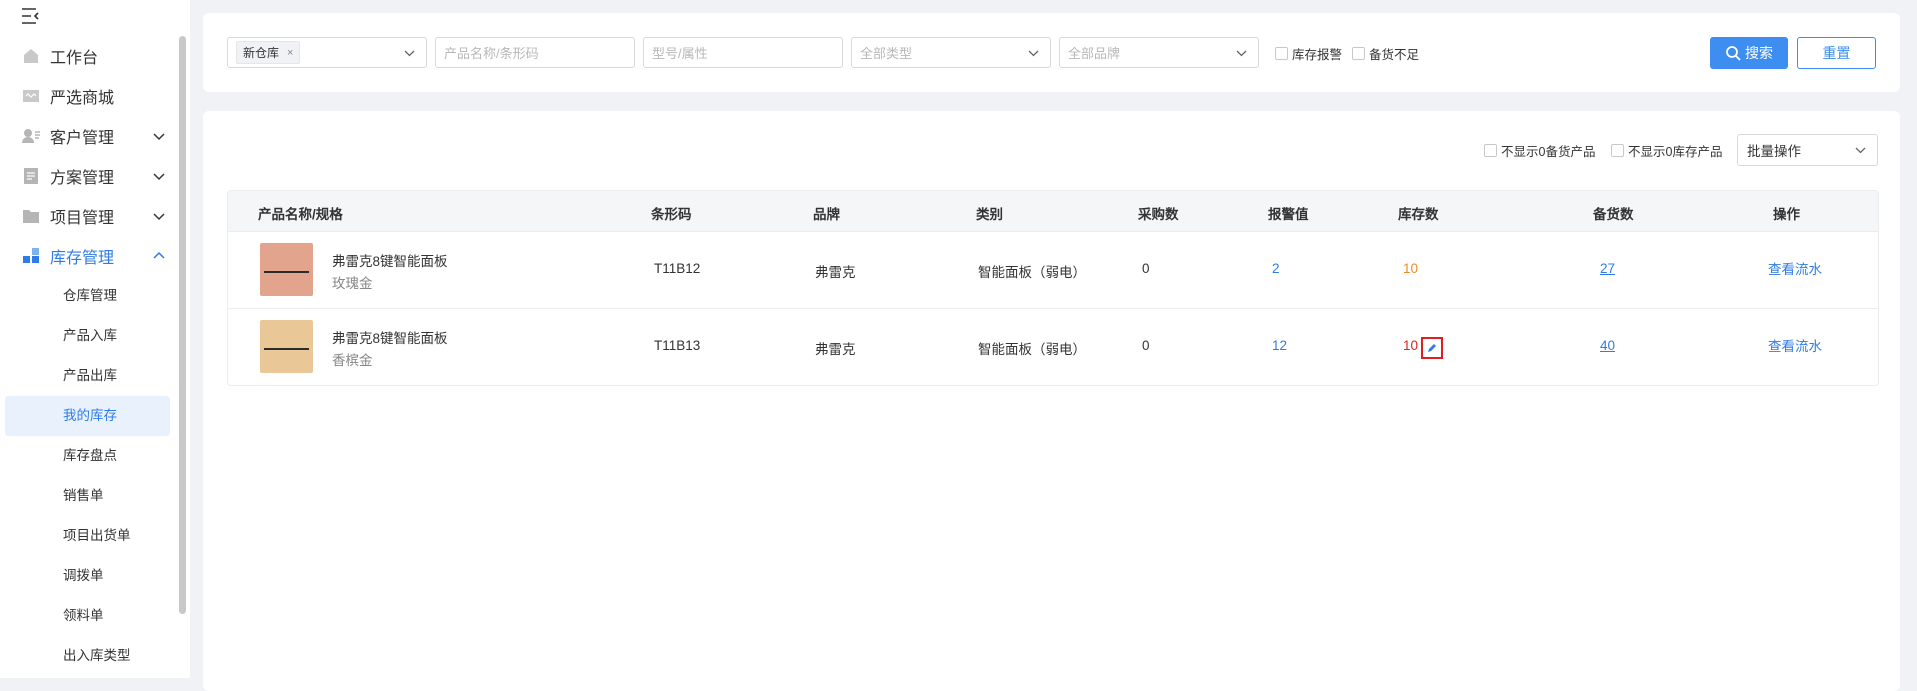  I want to click on product-spec: 玫瑰金, so click(352, 283).